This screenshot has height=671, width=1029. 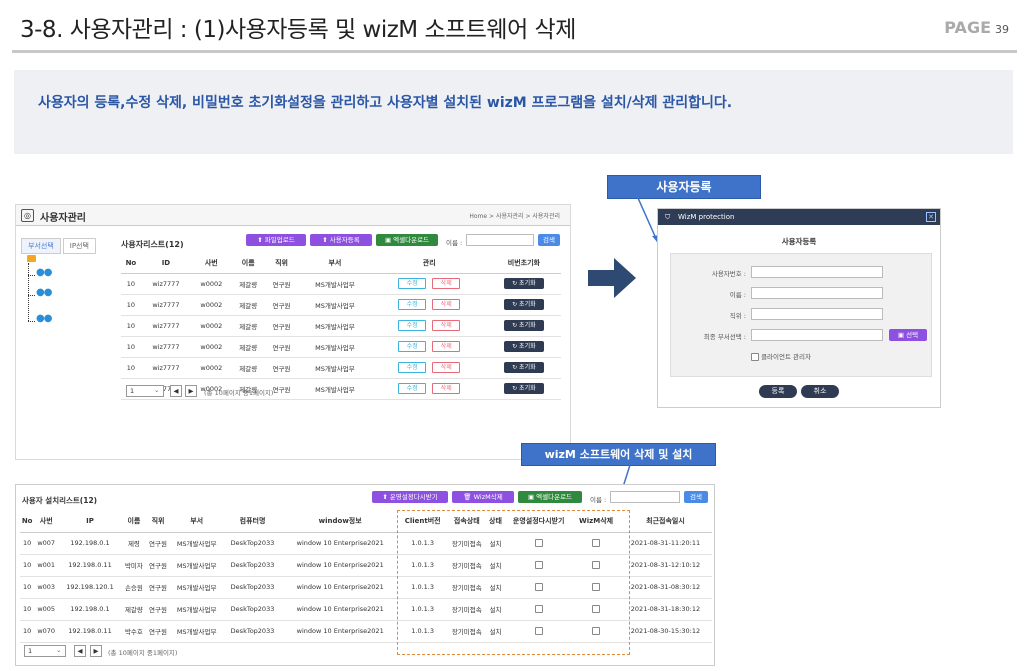 What do you see at coordinates (817, 293) in the screenshot?
I see `name-input` at bounding box center [817, 293].